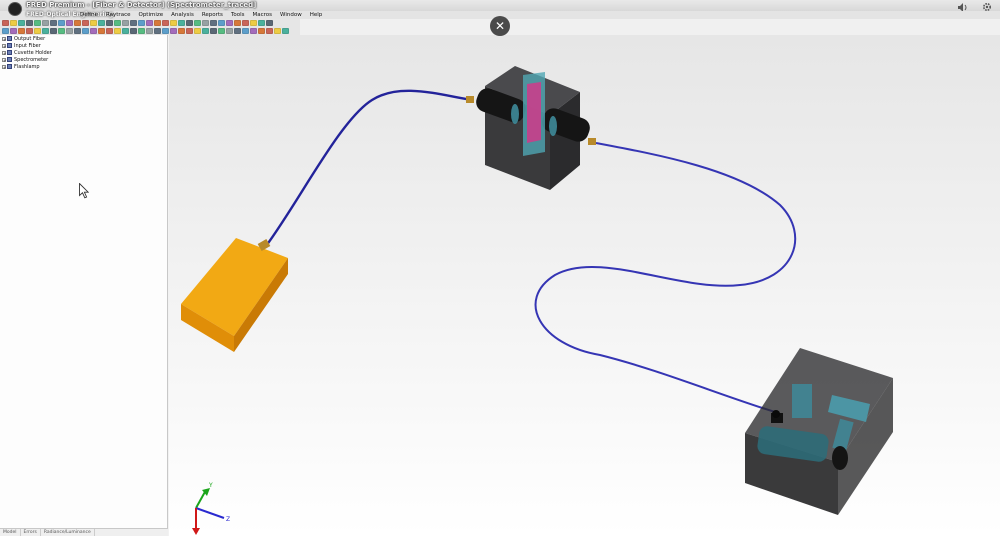  What do you see at coordinates (212, 15) in the screenshot?
I see `menu-item-reports: Reports` at bounding box center [212, 15].